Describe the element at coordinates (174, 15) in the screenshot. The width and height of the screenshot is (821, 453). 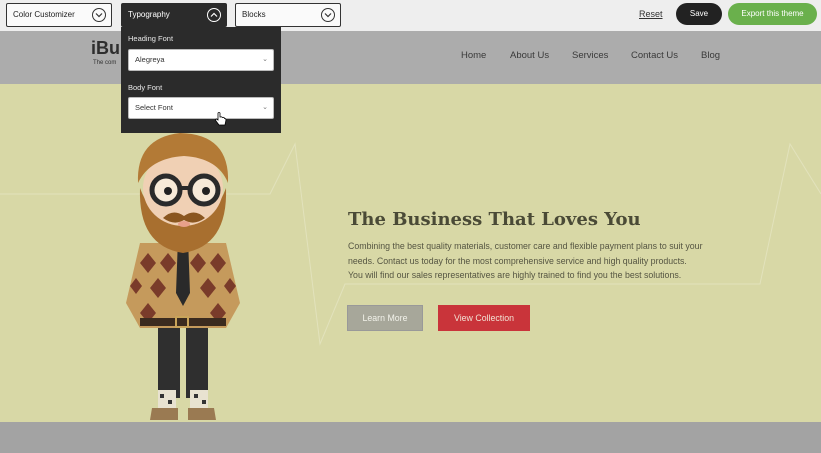
I see `typography-dropdown: Typography` at that location.